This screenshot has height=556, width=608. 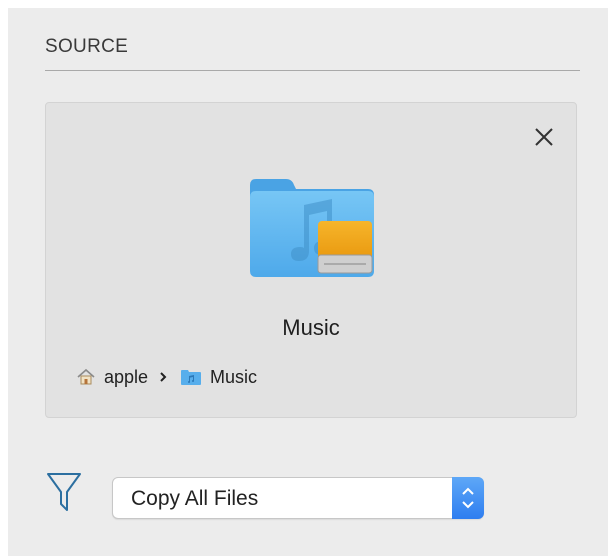 I want to click on section-divider, so click(x=312, y=70).